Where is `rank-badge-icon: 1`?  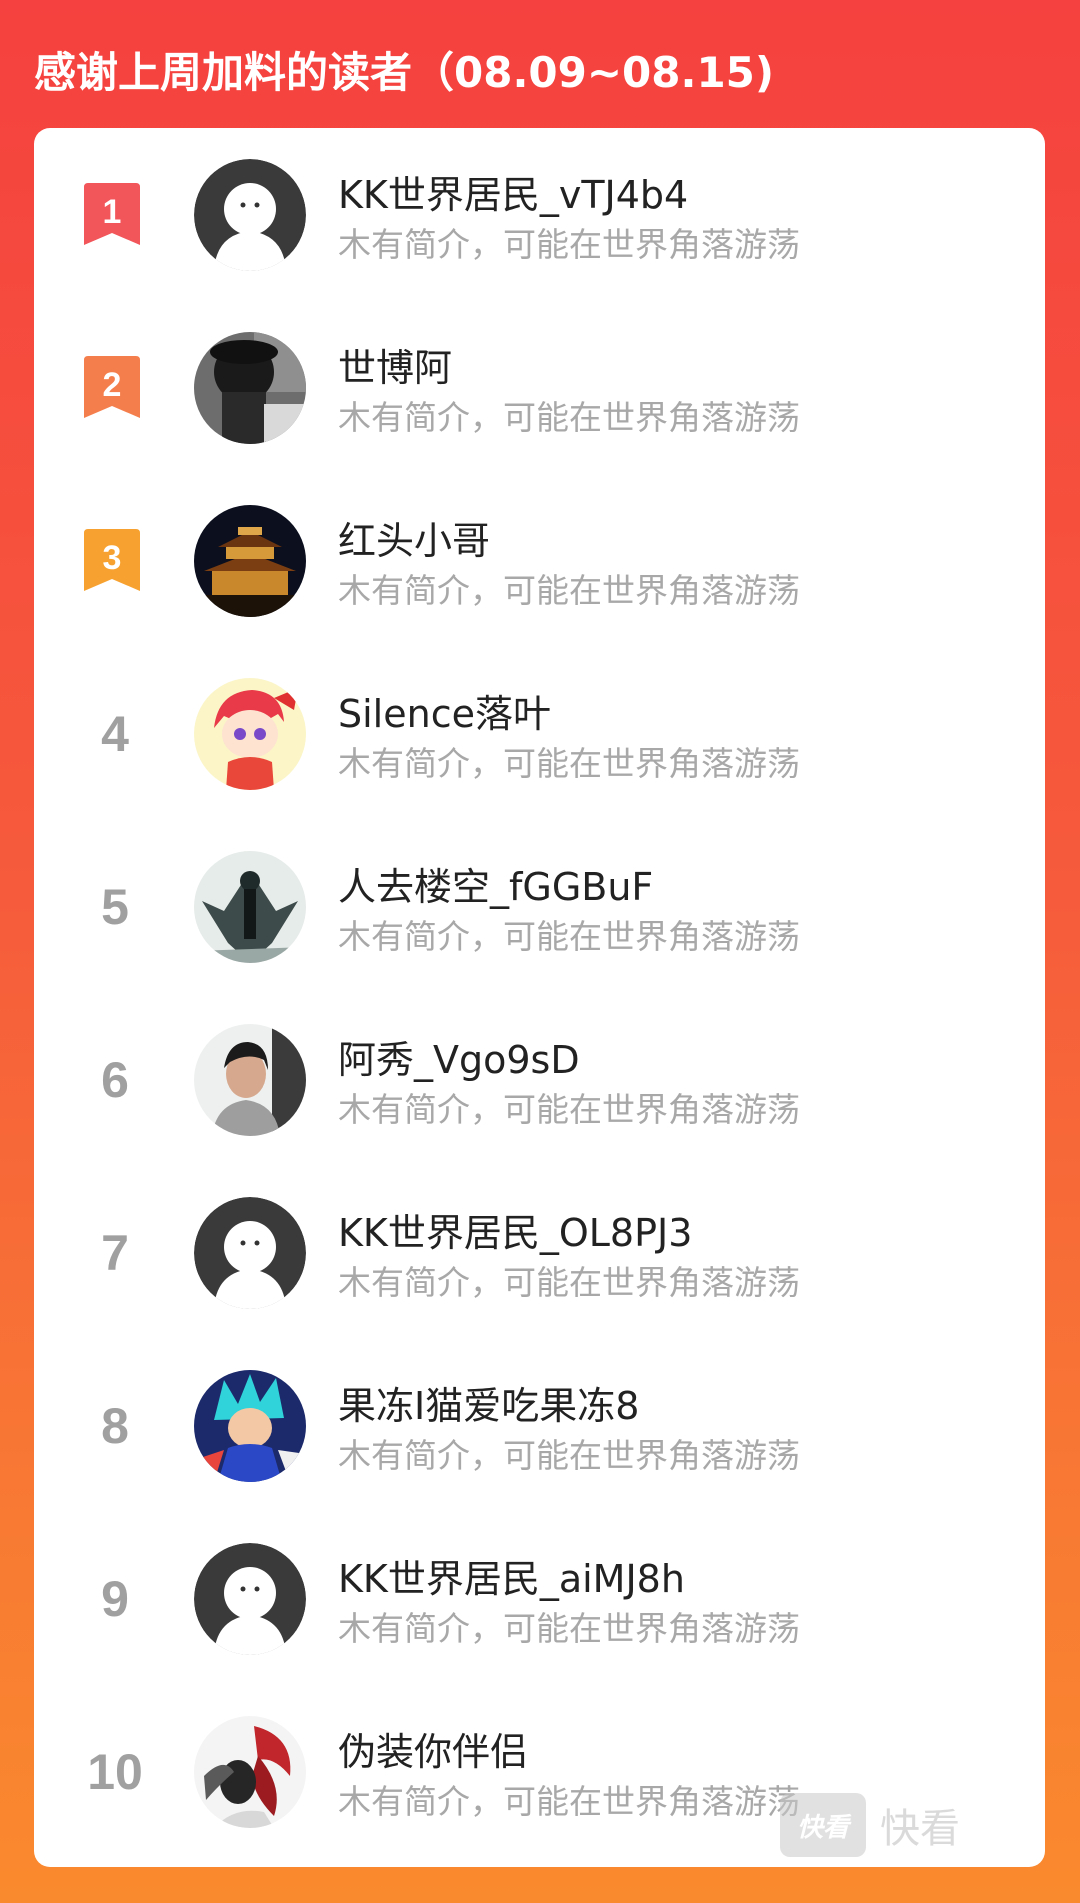 rank-badge-icon: 1 is located at coordinates (112, 214).